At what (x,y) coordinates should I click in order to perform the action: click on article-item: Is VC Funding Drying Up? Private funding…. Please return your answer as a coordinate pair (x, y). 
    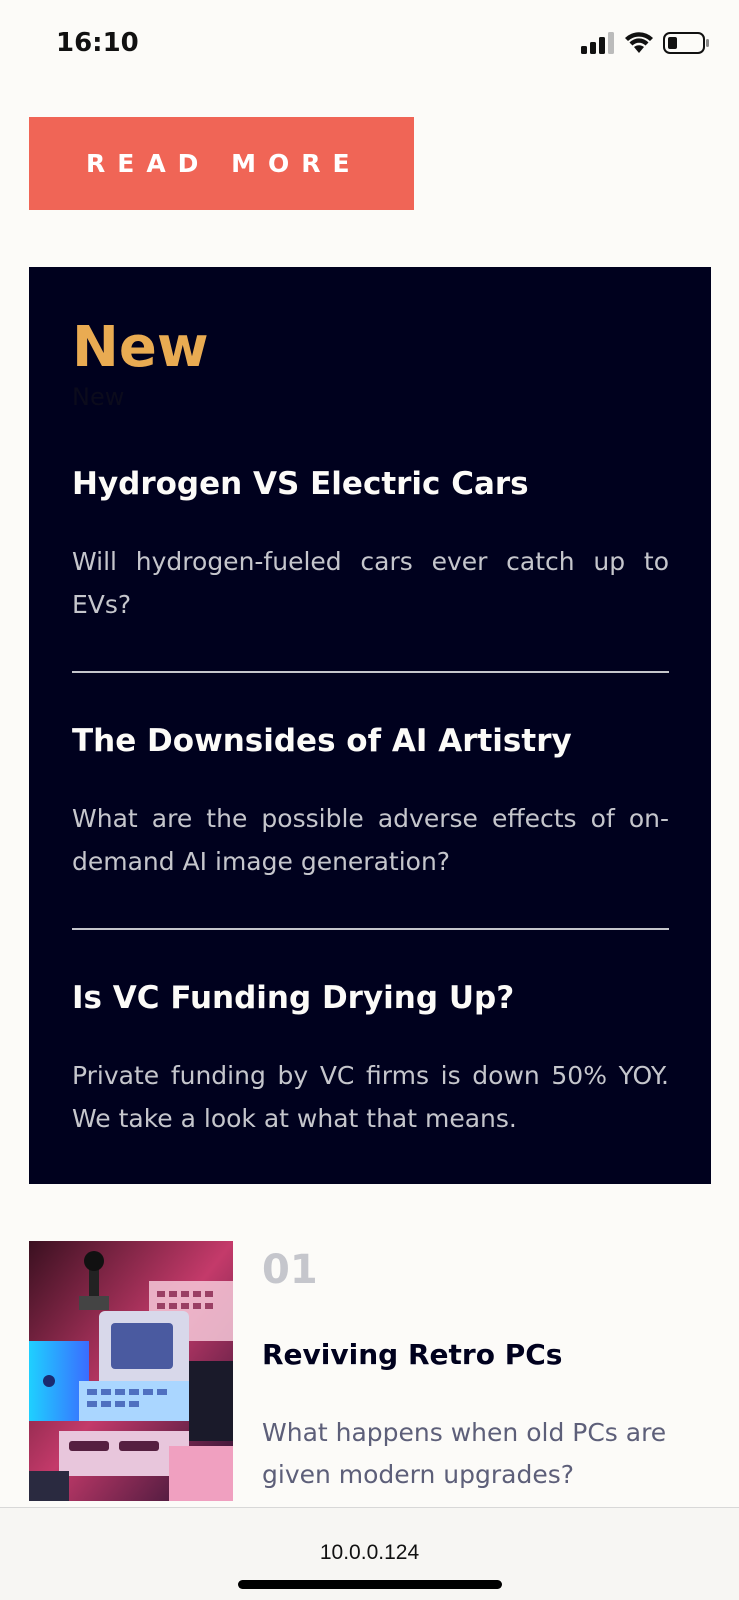
    Looking at the image, I should click on (370, 1059).